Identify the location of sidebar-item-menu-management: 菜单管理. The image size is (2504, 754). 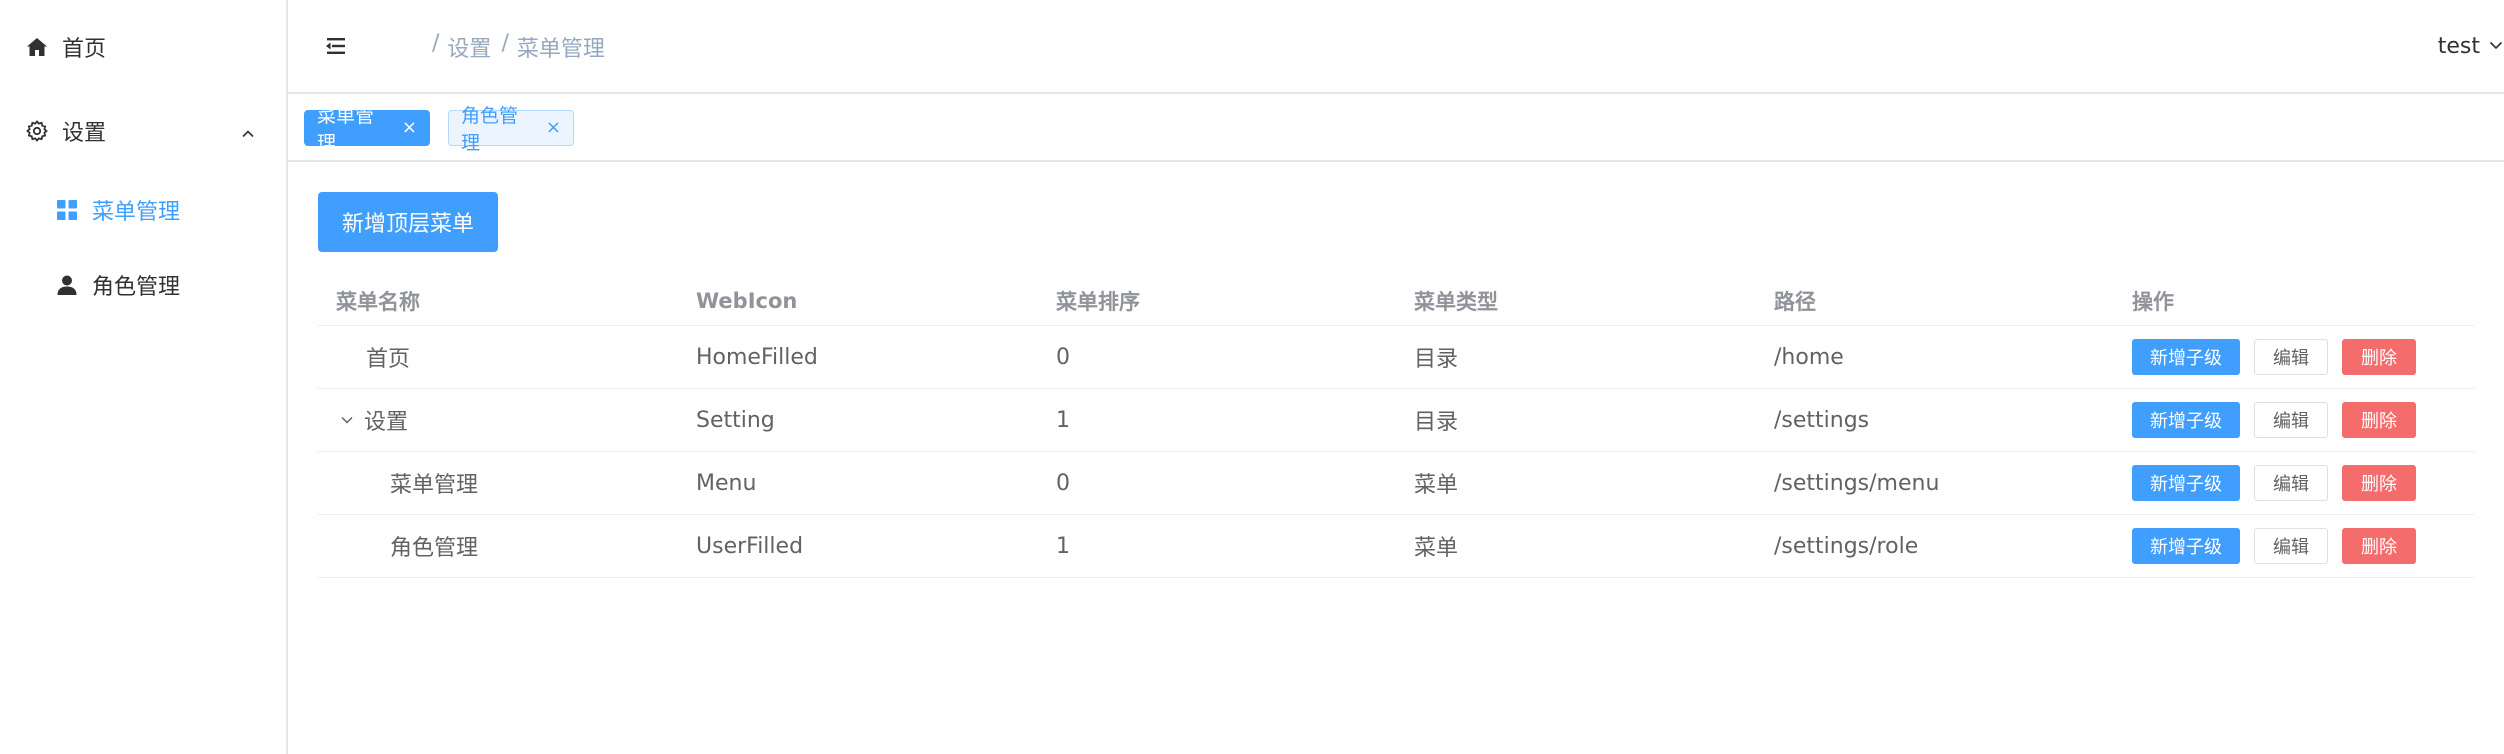
(143, 210).